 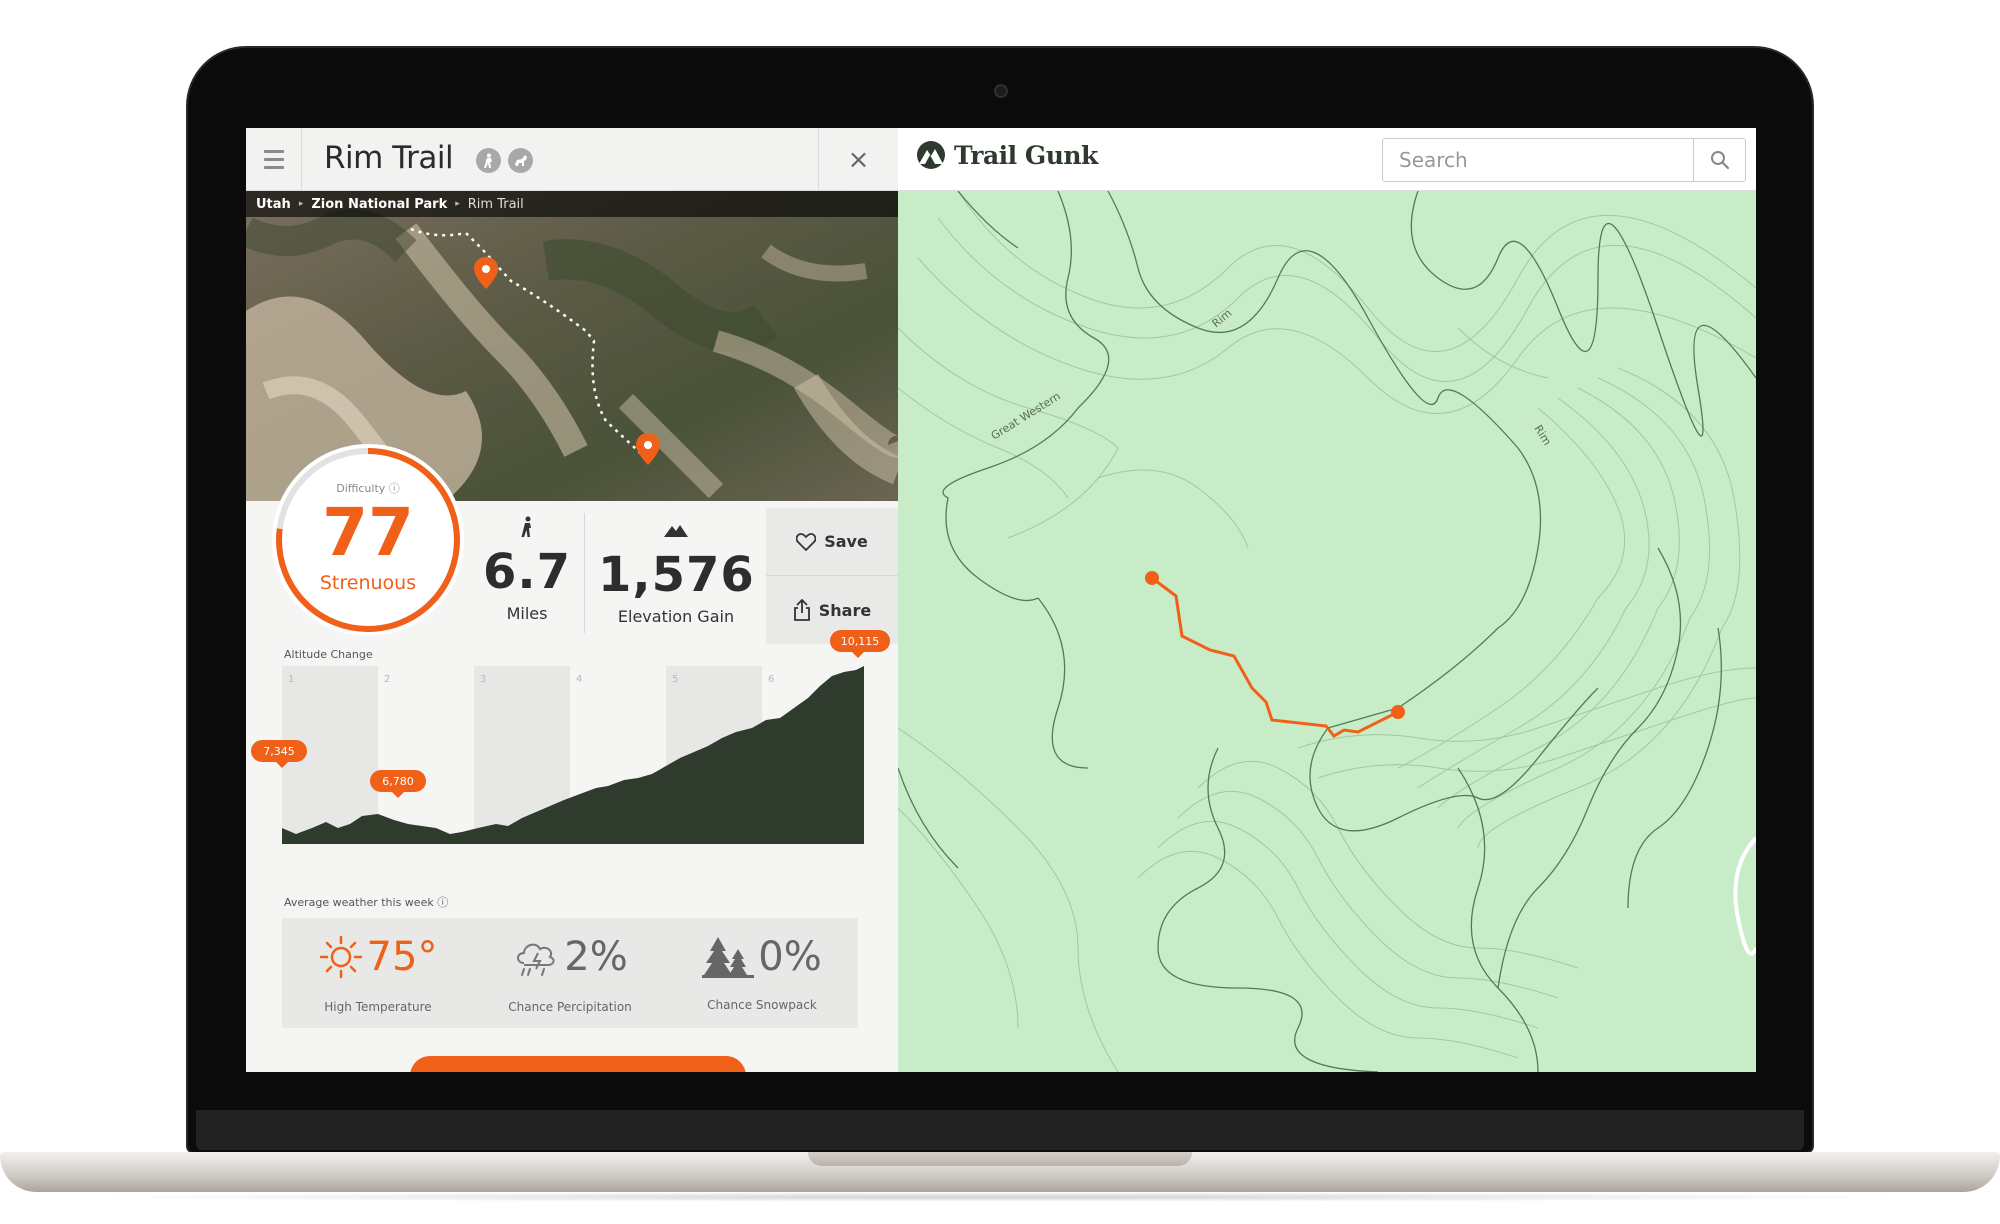 What do you see at coordinates (378, 1007) in the screenshot?
I see `temperature-label: High Temperature` at bounding box center [378, 1007].